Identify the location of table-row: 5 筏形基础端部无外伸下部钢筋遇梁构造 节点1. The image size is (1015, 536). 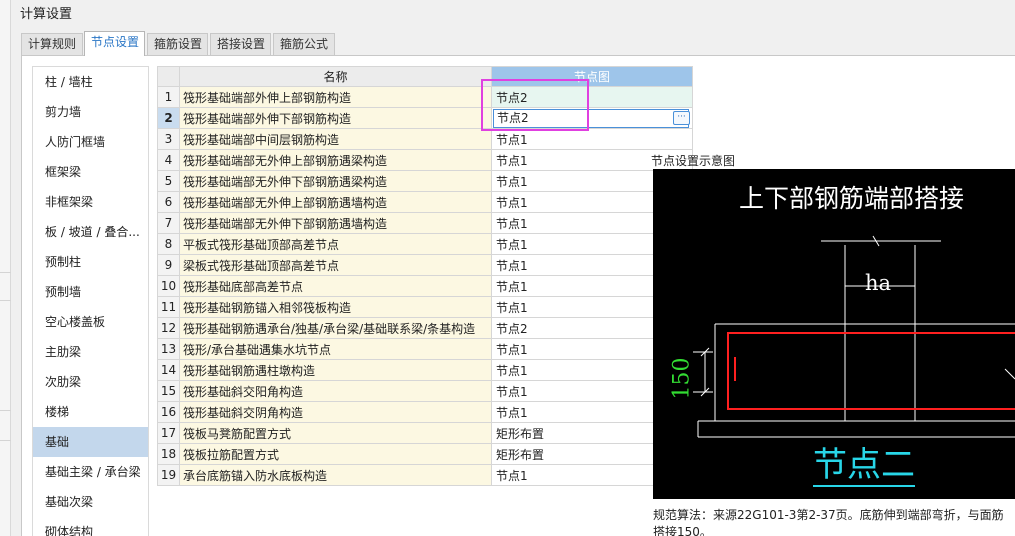
(425, 181).